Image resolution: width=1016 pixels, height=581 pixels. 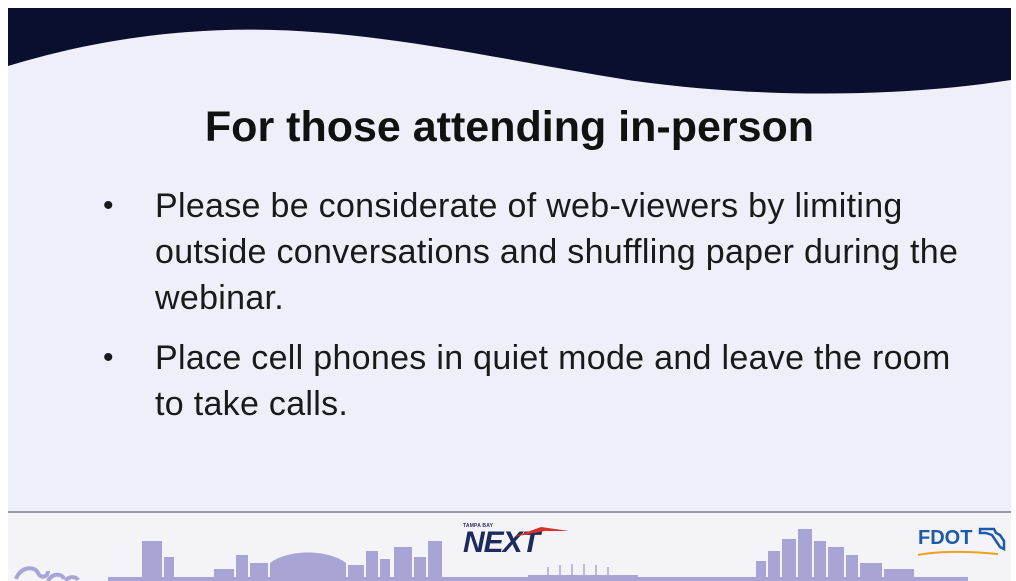 What do you see at coordinates (541, 532) in the screenshot?
I see `next-logo-swoosh-icon` at bounding box center [541, 532].